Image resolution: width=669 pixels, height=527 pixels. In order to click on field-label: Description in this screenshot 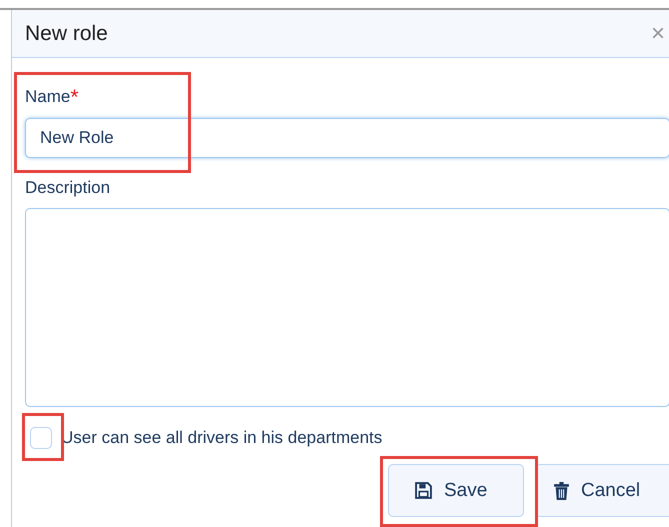, I will do `click(68, 188)`.